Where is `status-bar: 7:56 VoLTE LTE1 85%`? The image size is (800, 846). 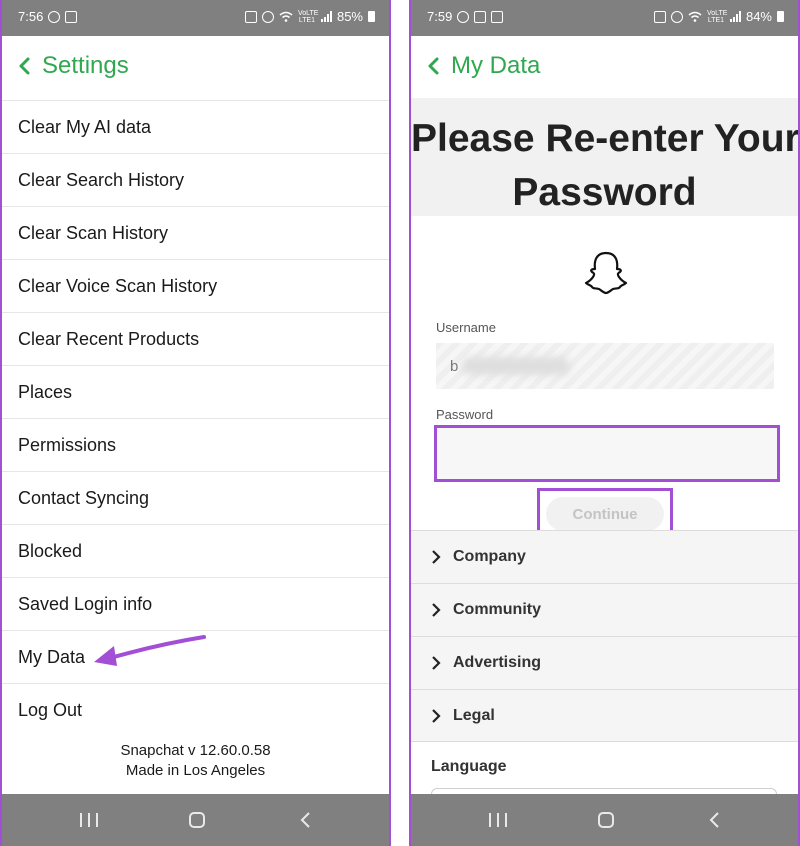
status-bar: 7:56 VoLTE LTE1 85% is located at coordinates (195, 18).